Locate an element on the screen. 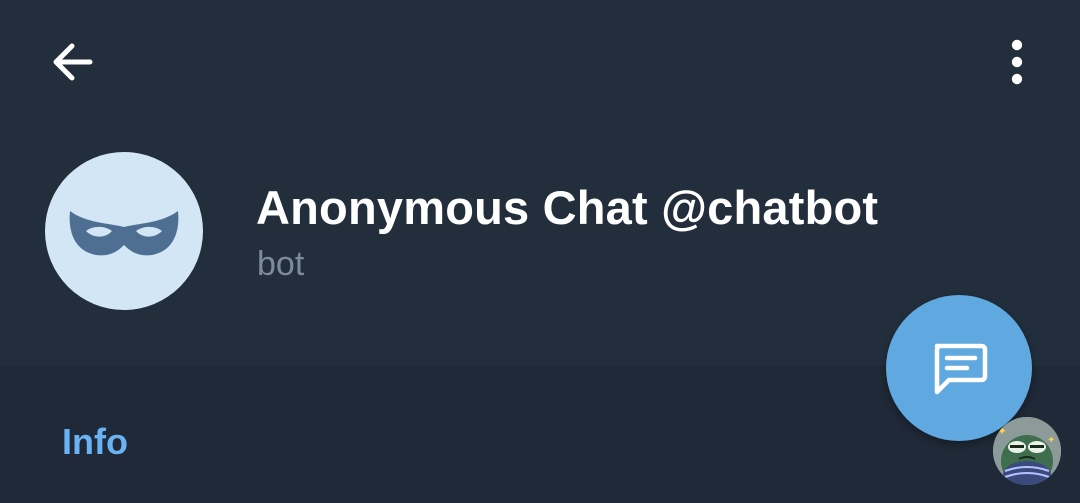  frog-sticker-icon: ✦ ✦ is located at coordinates (1027, 451).